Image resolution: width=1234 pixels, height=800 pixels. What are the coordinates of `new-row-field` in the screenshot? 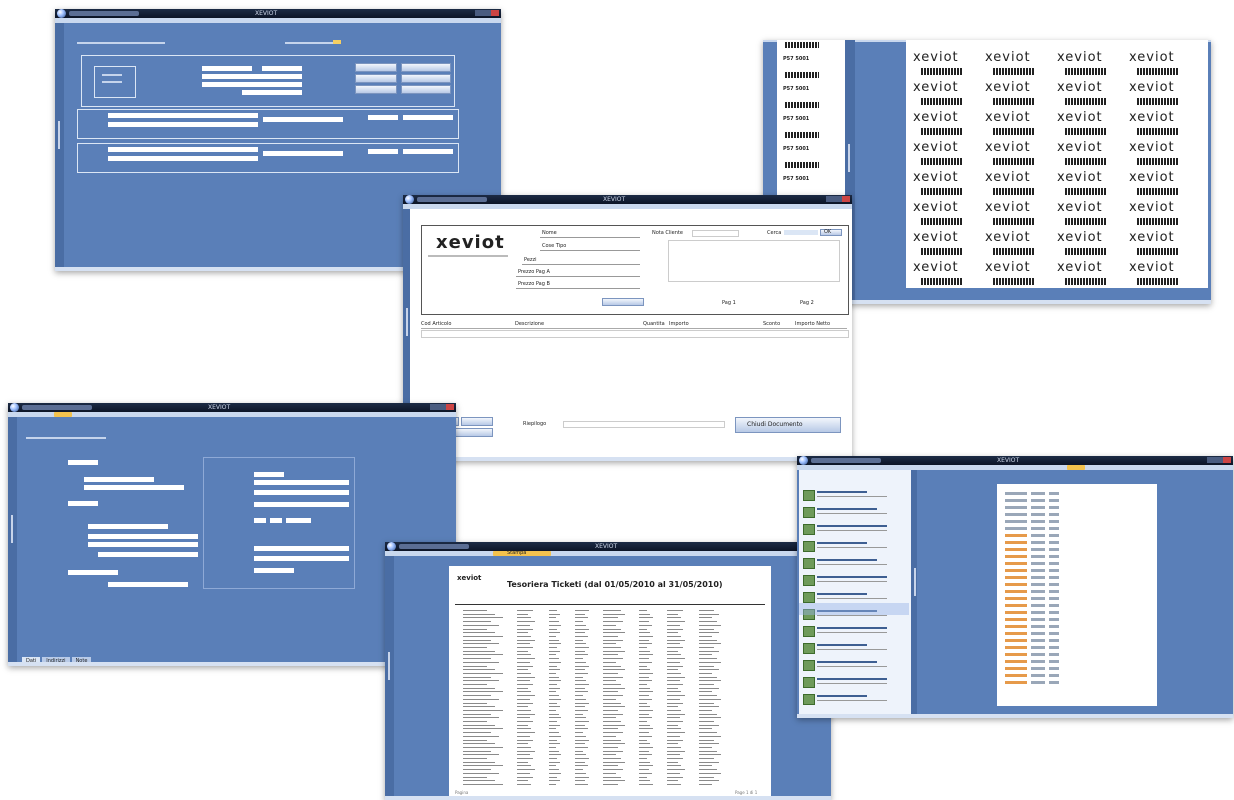 It's located at (635, 334).